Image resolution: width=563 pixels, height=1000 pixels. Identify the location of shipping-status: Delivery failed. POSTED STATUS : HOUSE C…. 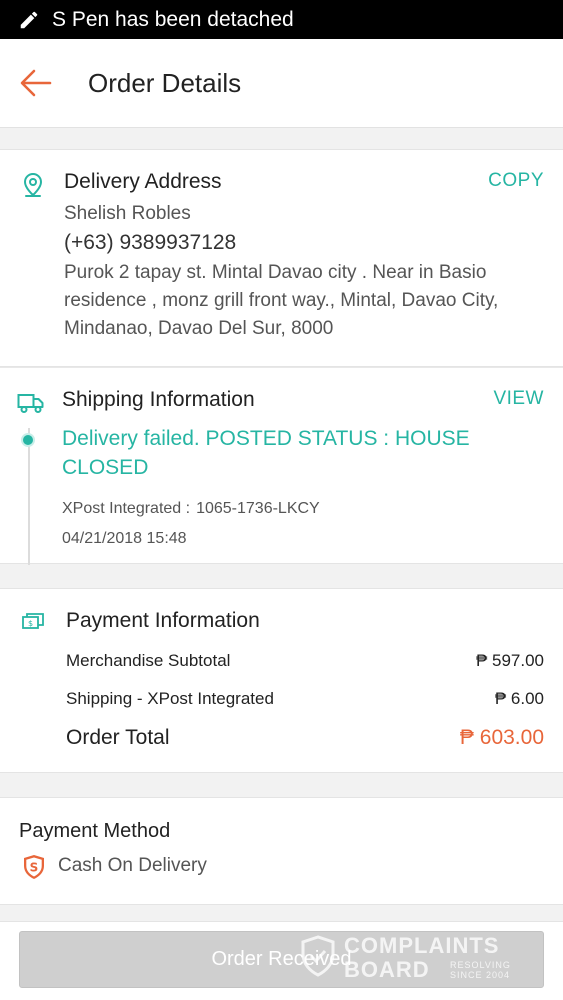
(266, 453).